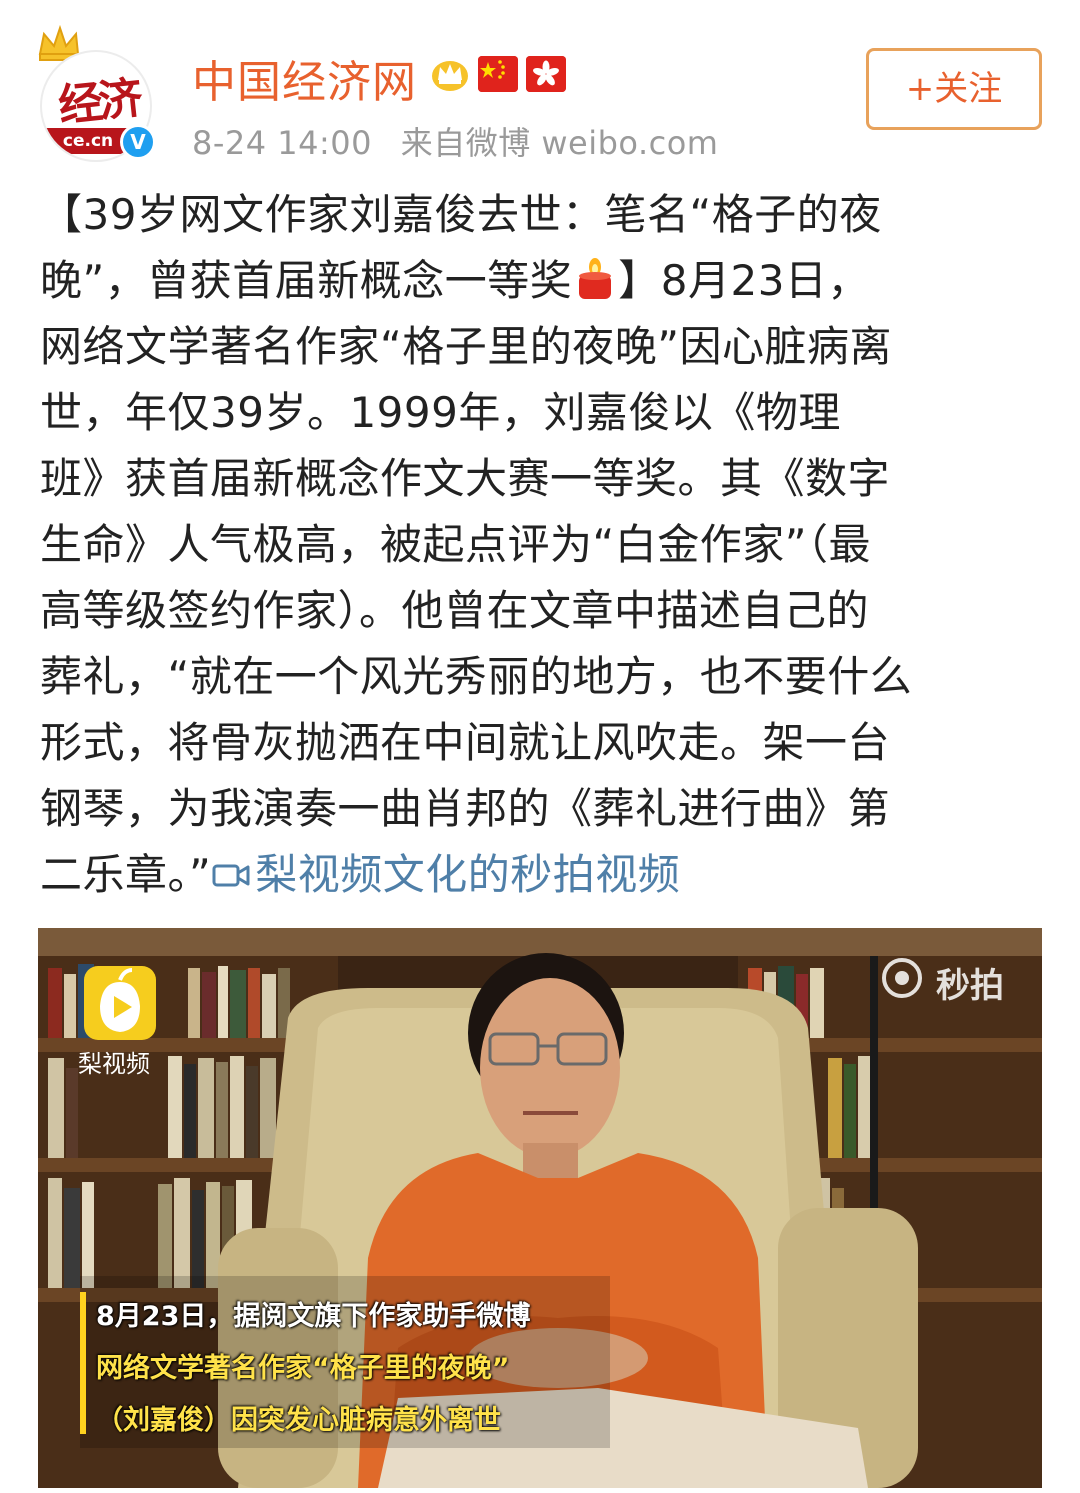 This screenshot has width=1080, height=1493. What do you see at coordinates (313, 1316) in the screenshot?
I see `caption-line: 8月23日，据阅文旗下作家助手微博` at bounding box center [313, 1316].